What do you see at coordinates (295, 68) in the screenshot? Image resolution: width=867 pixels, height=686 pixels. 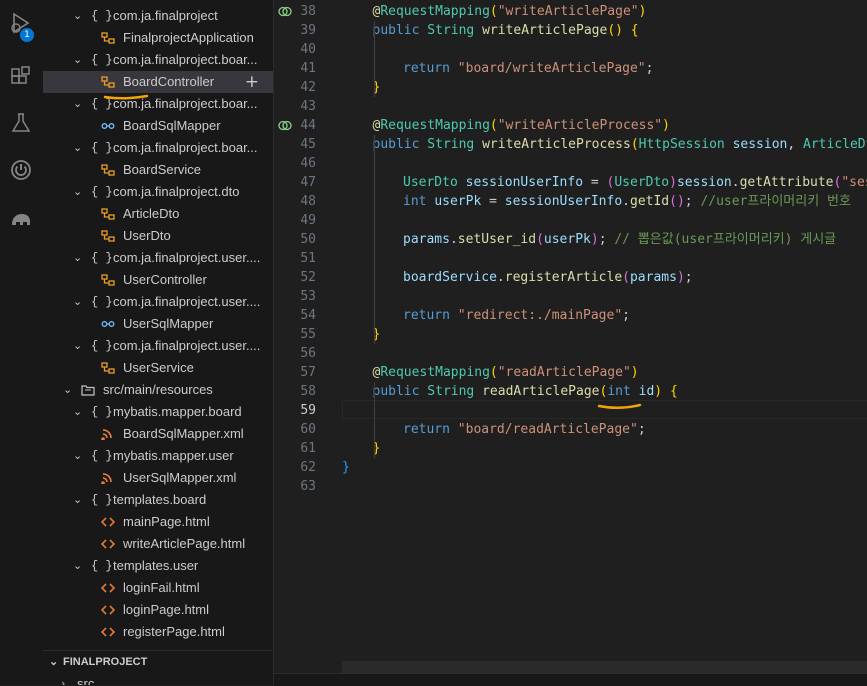 I see `line-number: 41` at bounding box center [295, 68].